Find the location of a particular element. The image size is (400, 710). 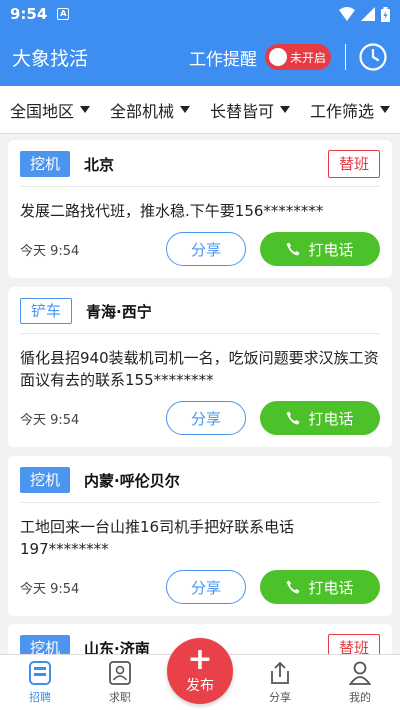

app-bar: 大象找活 工作提醒 未开启 is located at coordinates (200, 57).